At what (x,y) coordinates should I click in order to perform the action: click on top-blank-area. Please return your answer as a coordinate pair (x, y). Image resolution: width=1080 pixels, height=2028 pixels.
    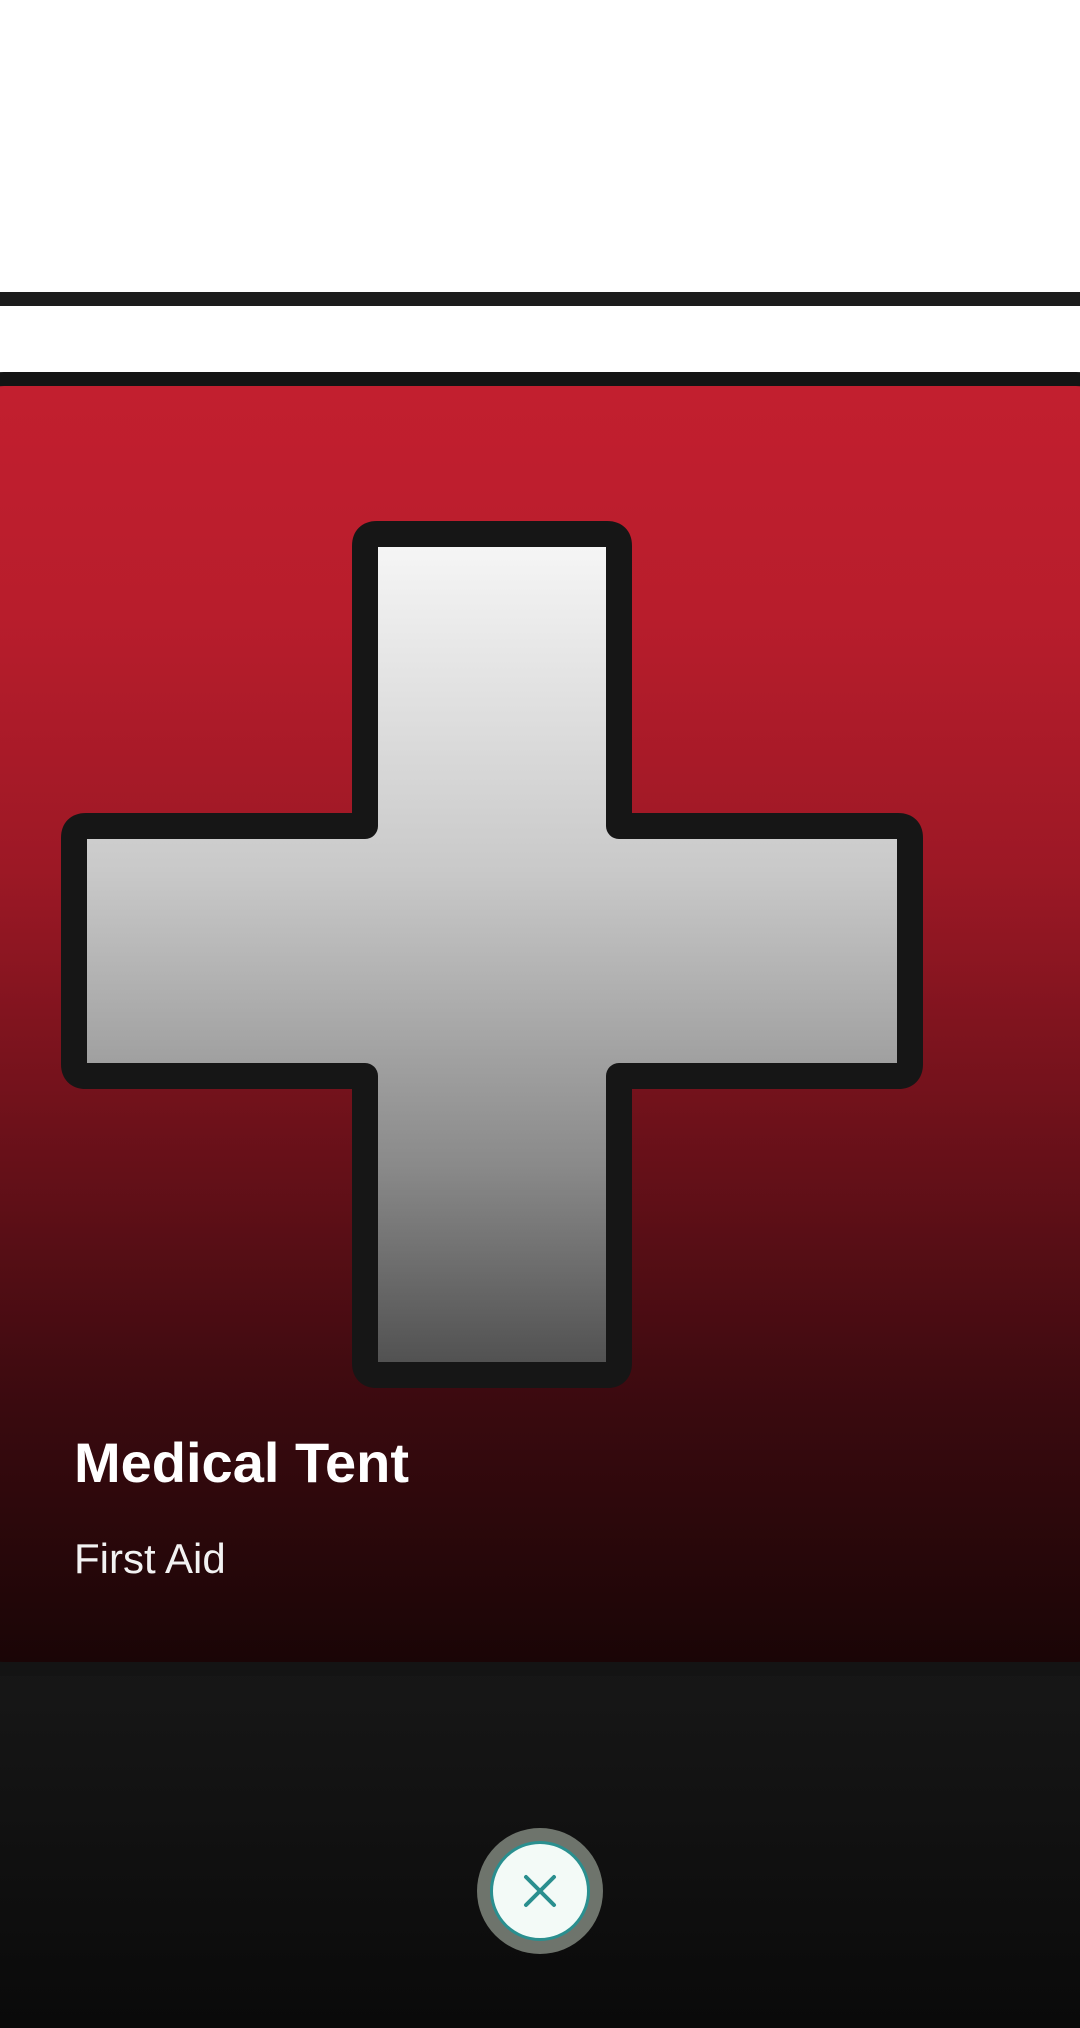
    Looking at the image, I should click on (540, 145).